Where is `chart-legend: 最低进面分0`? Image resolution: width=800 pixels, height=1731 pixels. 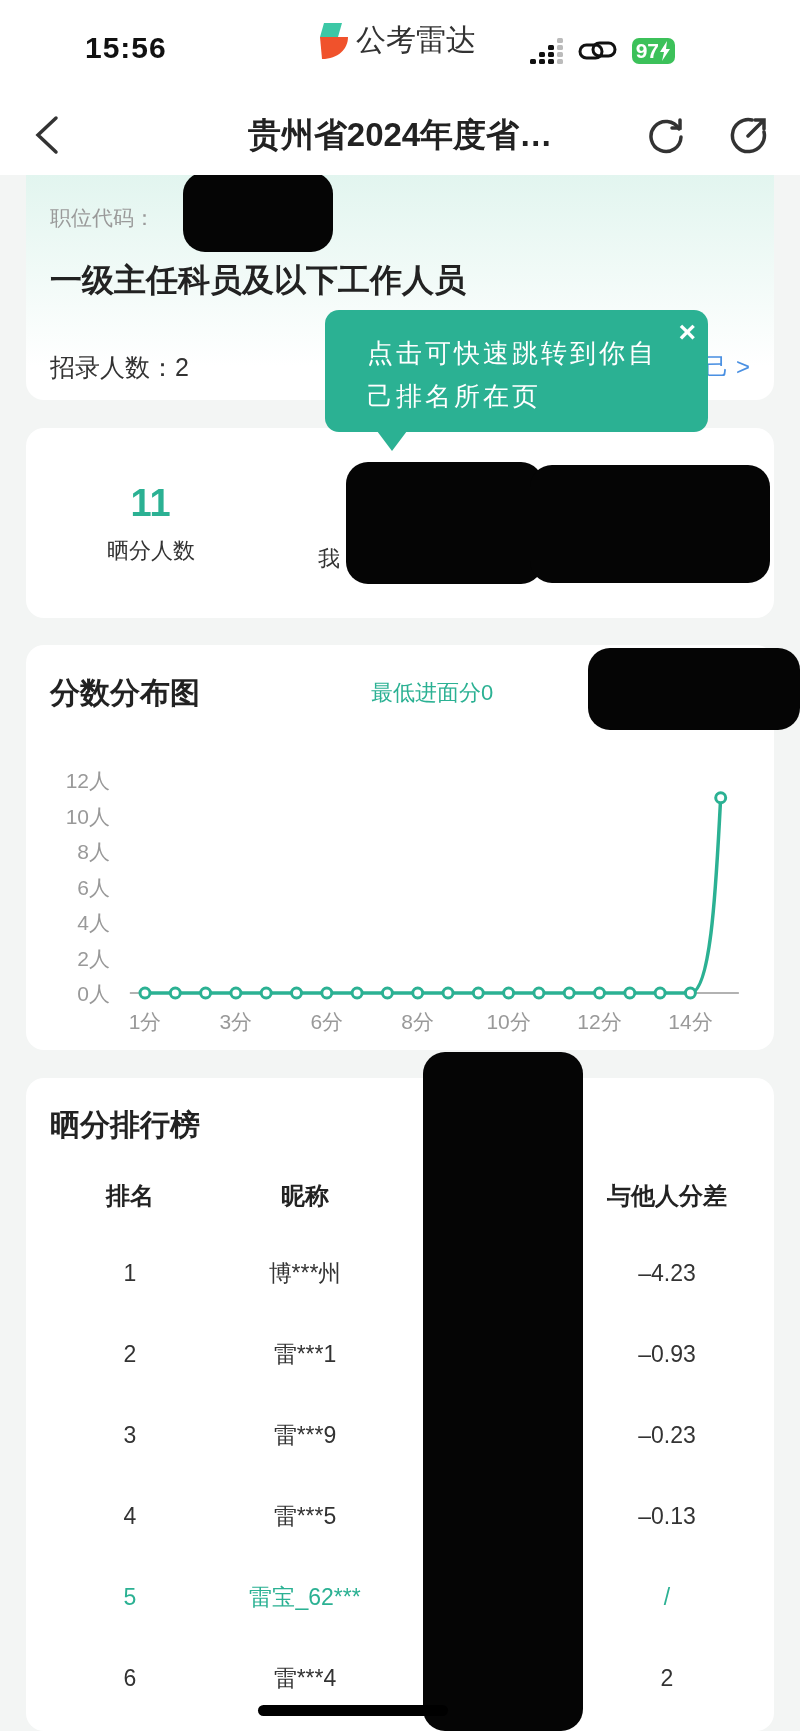 chart-legend: 最低进面分0 is located at coordinates (432, 693).